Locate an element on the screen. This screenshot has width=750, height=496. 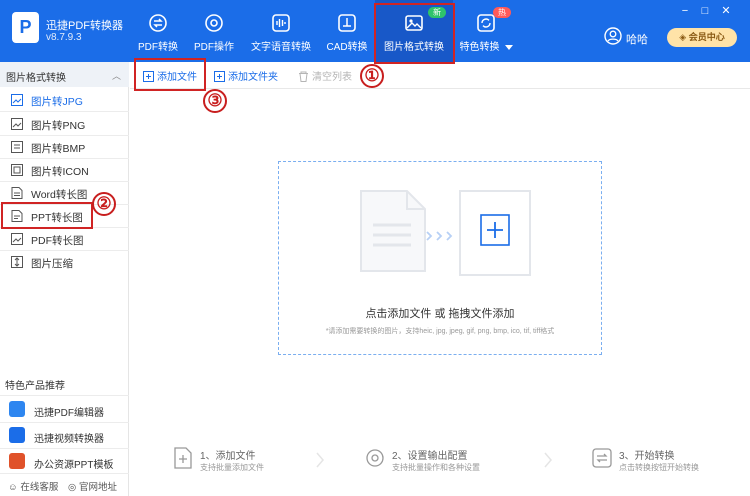
minimize-button: − is located at coordinates (685, 11).